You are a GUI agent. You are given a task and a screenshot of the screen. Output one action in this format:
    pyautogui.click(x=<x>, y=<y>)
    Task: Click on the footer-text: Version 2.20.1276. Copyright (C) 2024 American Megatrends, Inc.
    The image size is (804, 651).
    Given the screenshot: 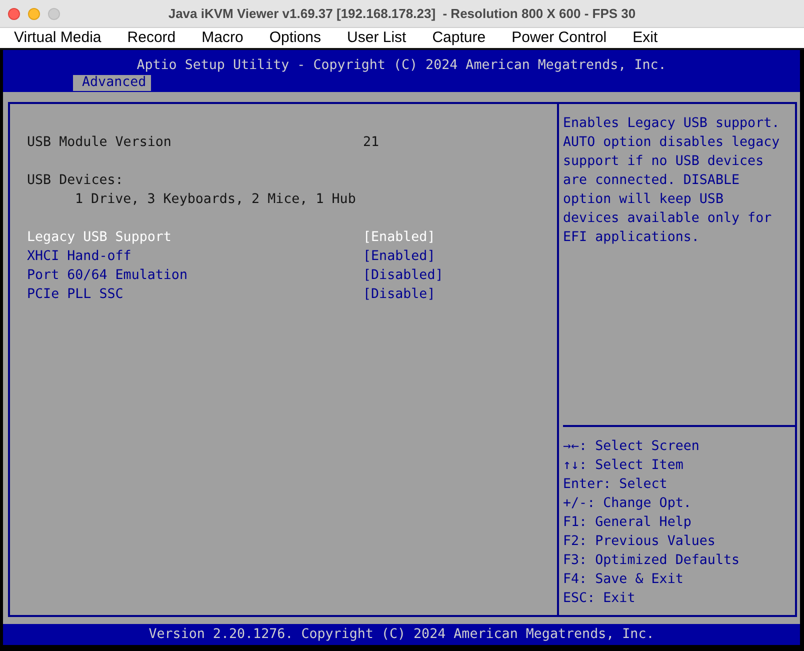 What is the action you would take?
    pyautogui.click(x=401, y=635)
    